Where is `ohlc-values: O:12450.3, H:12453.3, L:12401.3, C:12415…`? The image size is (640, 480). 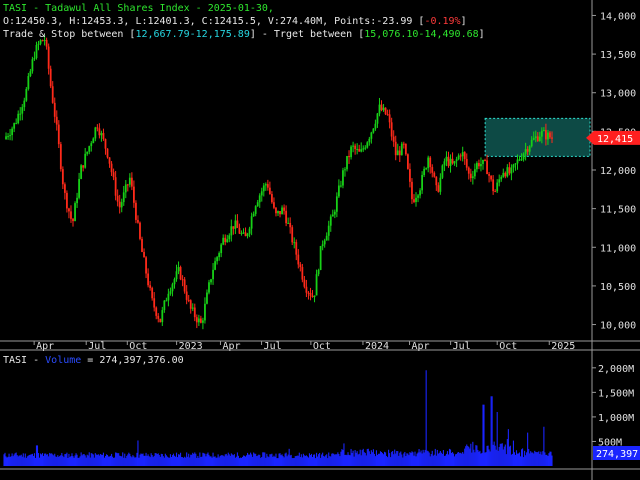
ohlc-values: O:12450.3, H:12453.3, L:12401.3, C:12415… is located at coordinates (214, 21).